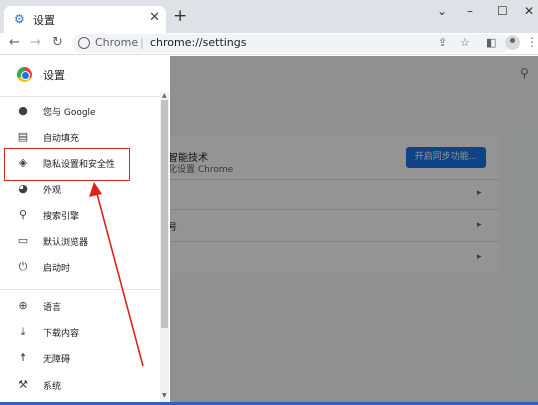 This screenshot has width=538, height=405. I want to click on share-icon: ⇪, so click(442, 42).